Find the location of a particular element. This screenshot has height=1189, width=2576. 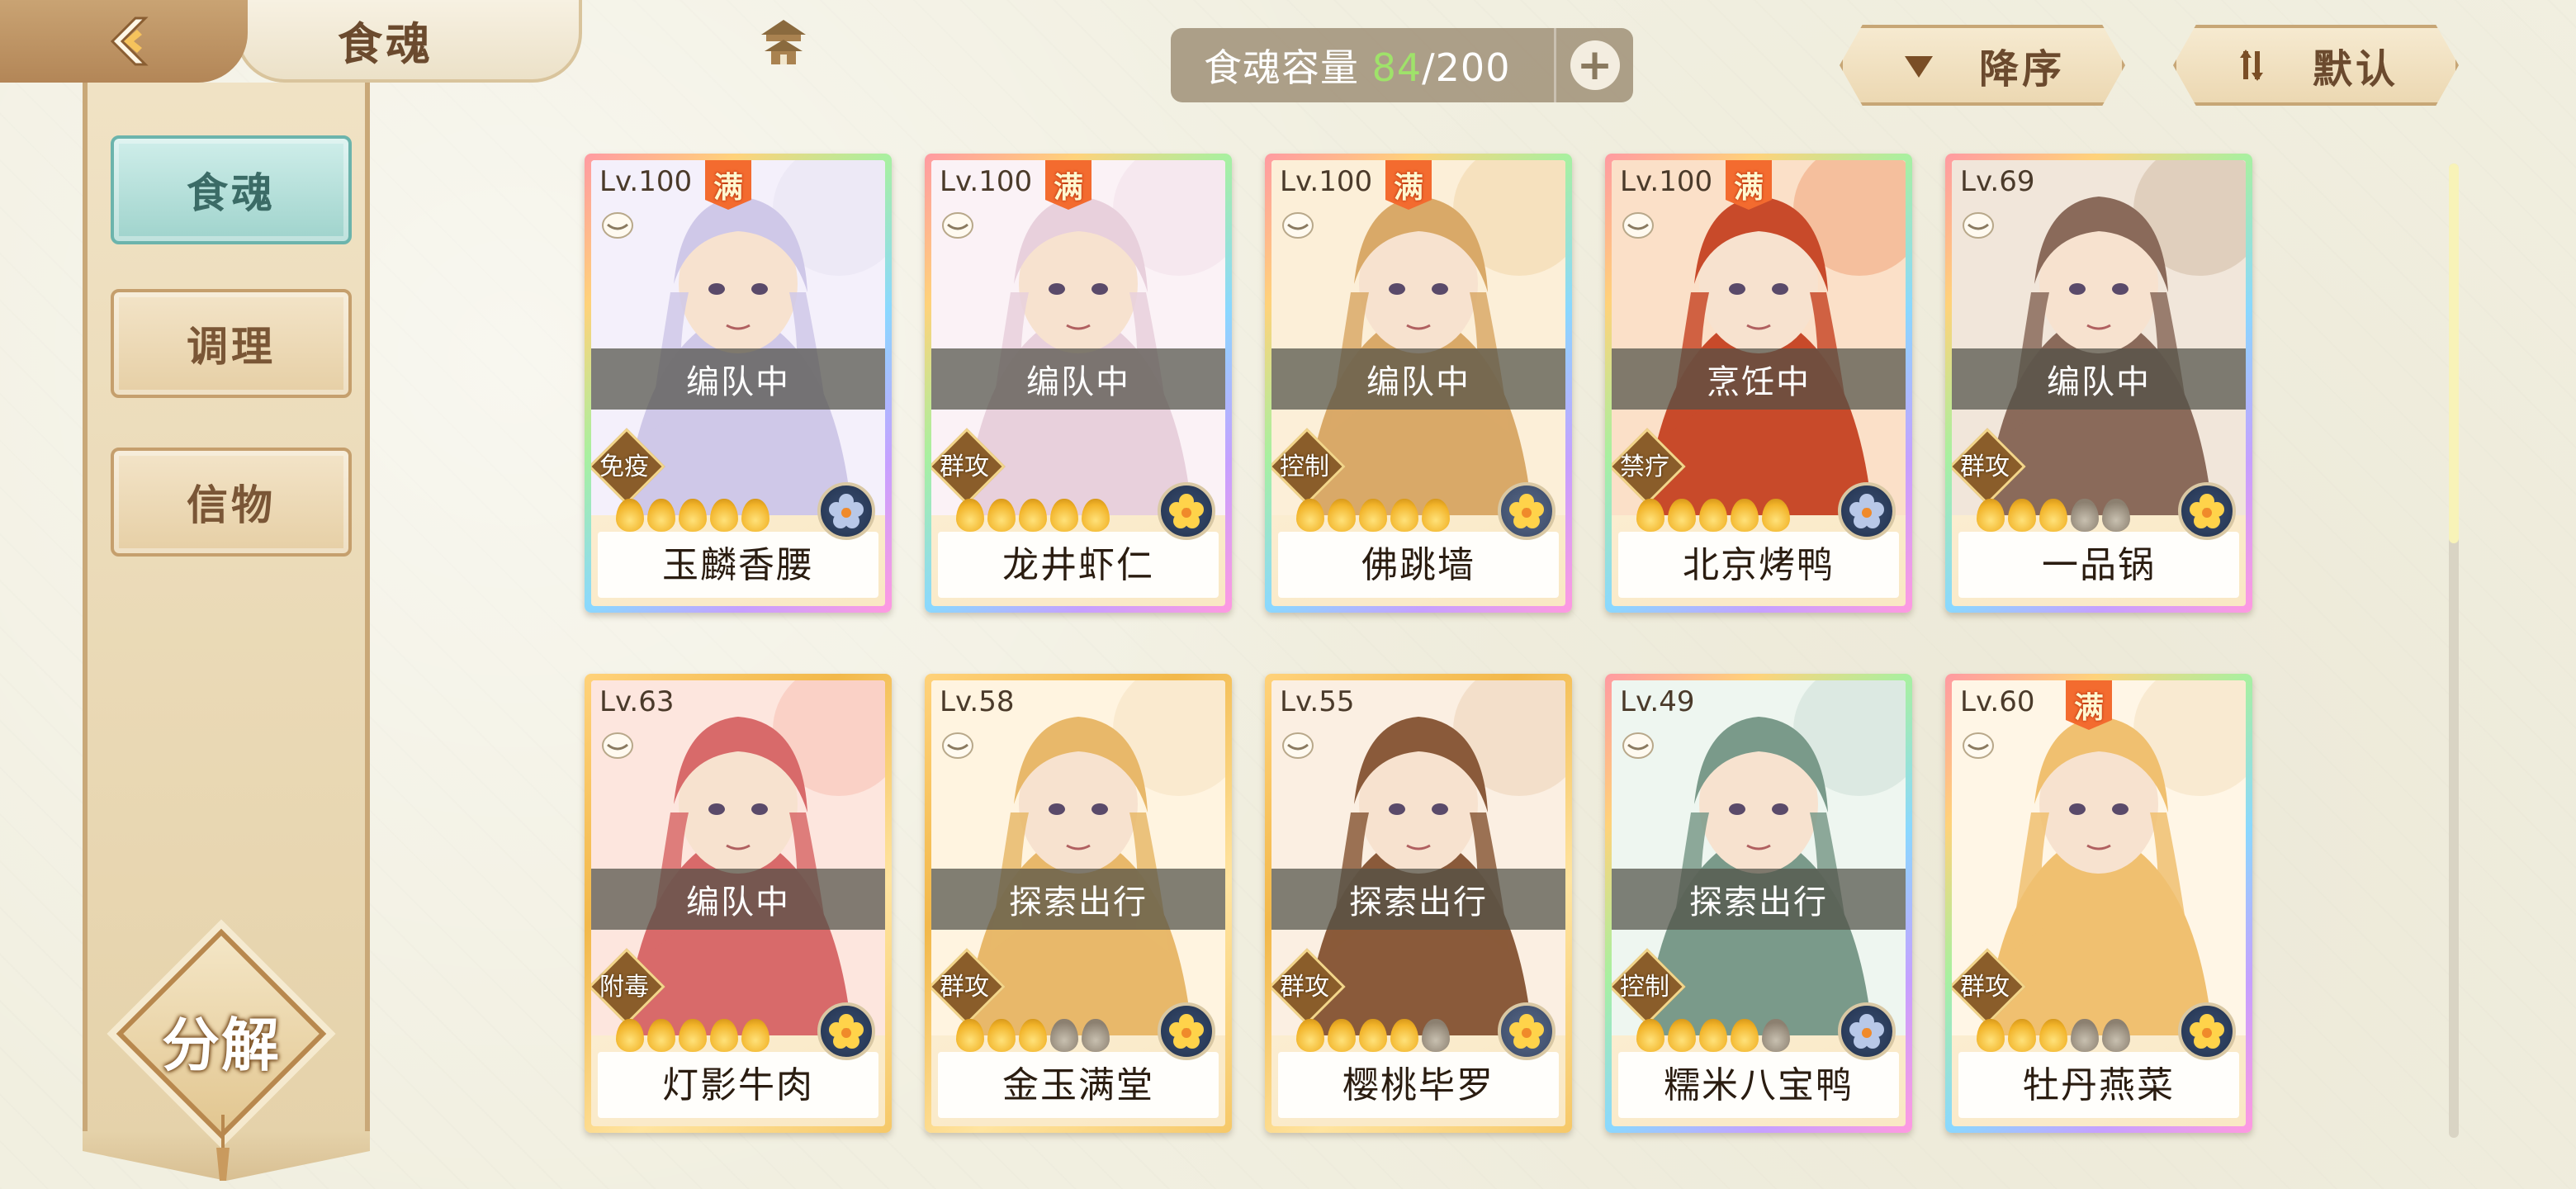

sidebar-item-shihun: 食魂 is located at coordinates (231, 189).